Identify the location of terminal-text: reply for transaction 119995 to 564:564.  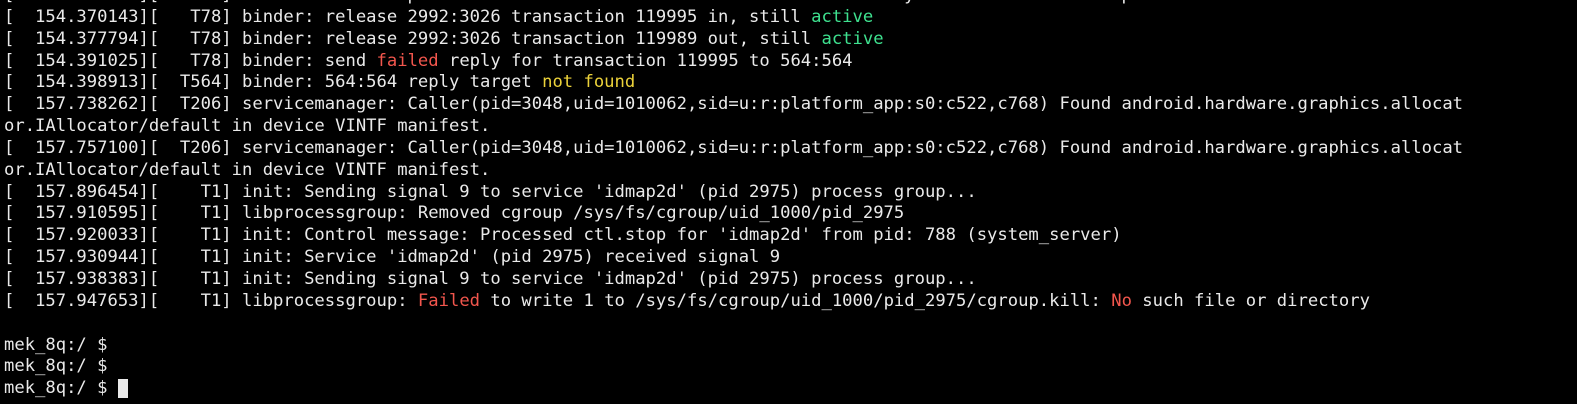
(645, 60).